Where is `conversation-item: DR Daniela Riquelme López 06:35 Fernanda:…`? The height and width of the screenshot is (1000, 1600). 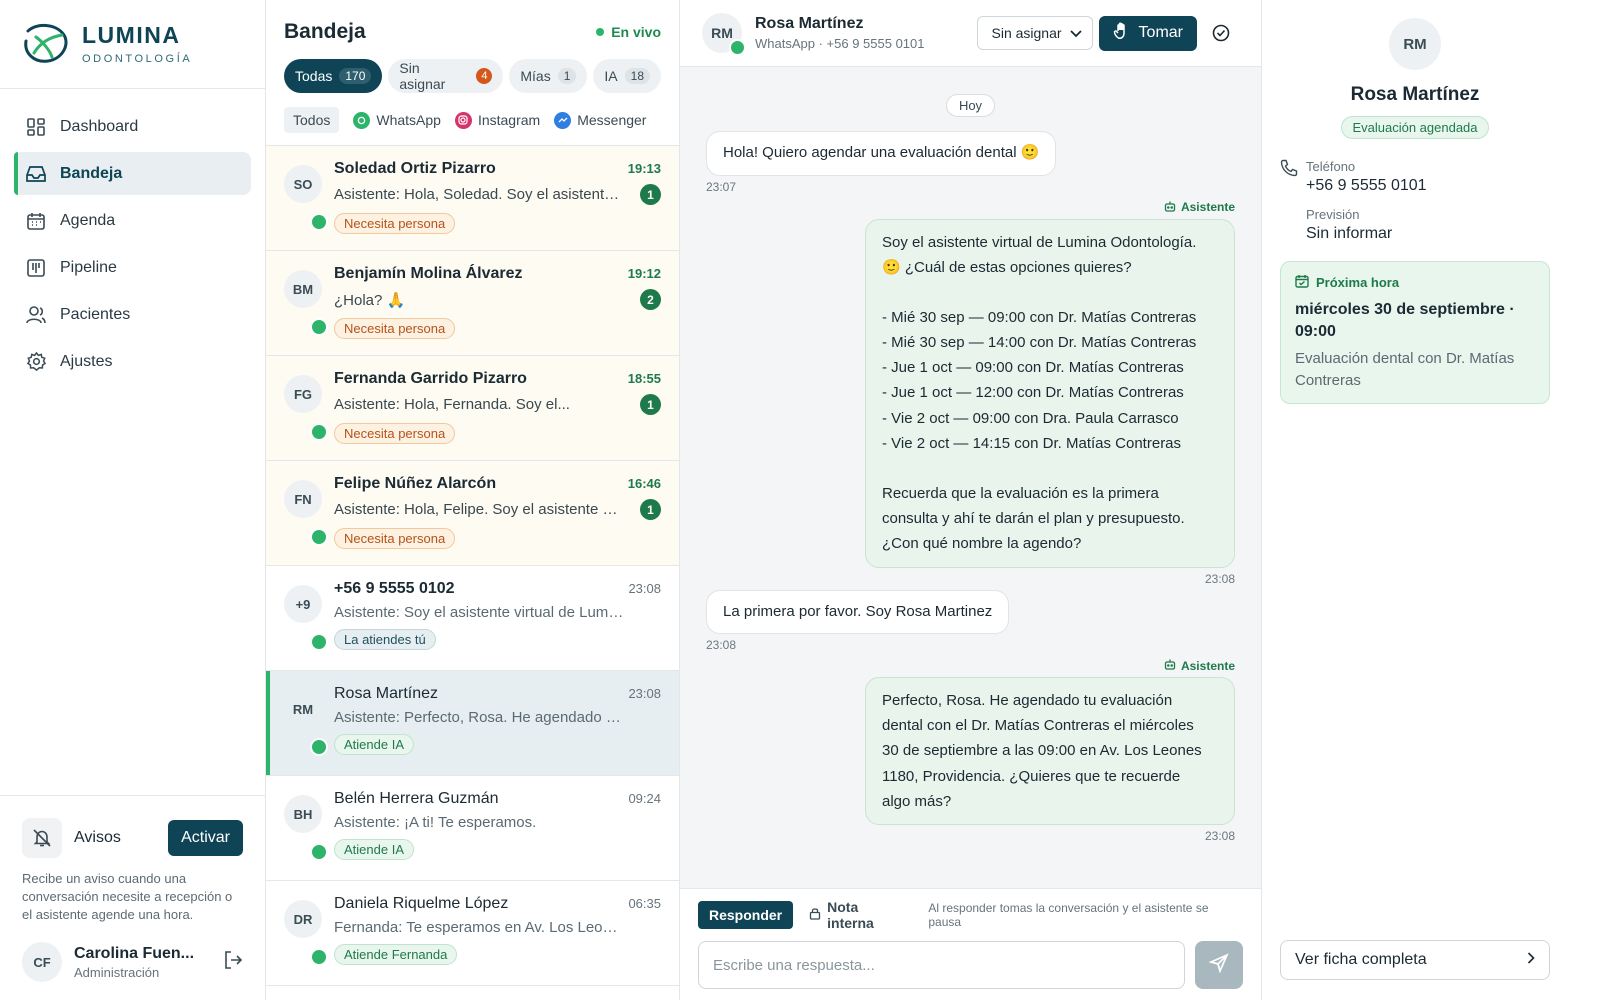
conversation-item: DR Daniela Riquelme López 06:35 Fernanda:… is located at coordinates (472, 933).